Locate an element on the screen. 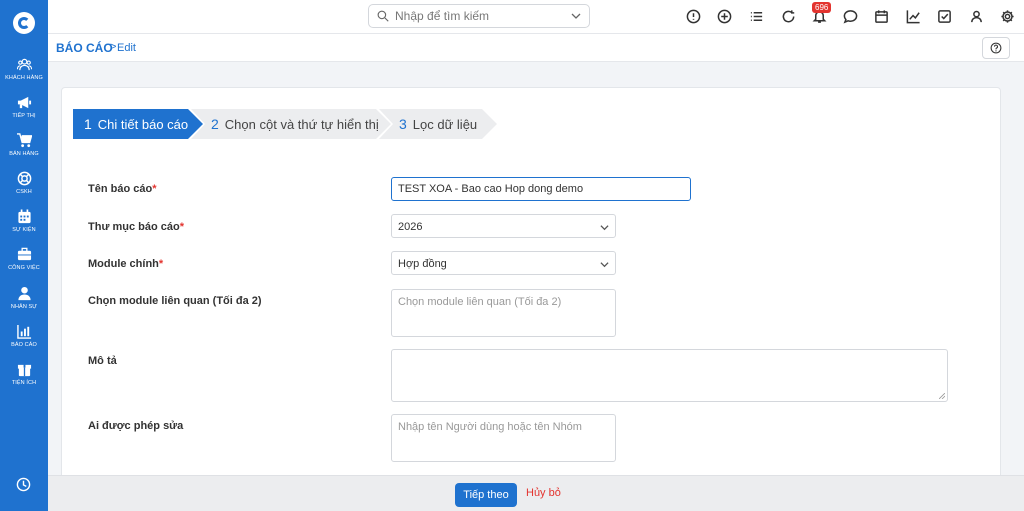  customers-icon is located at coordinates (24, 64).